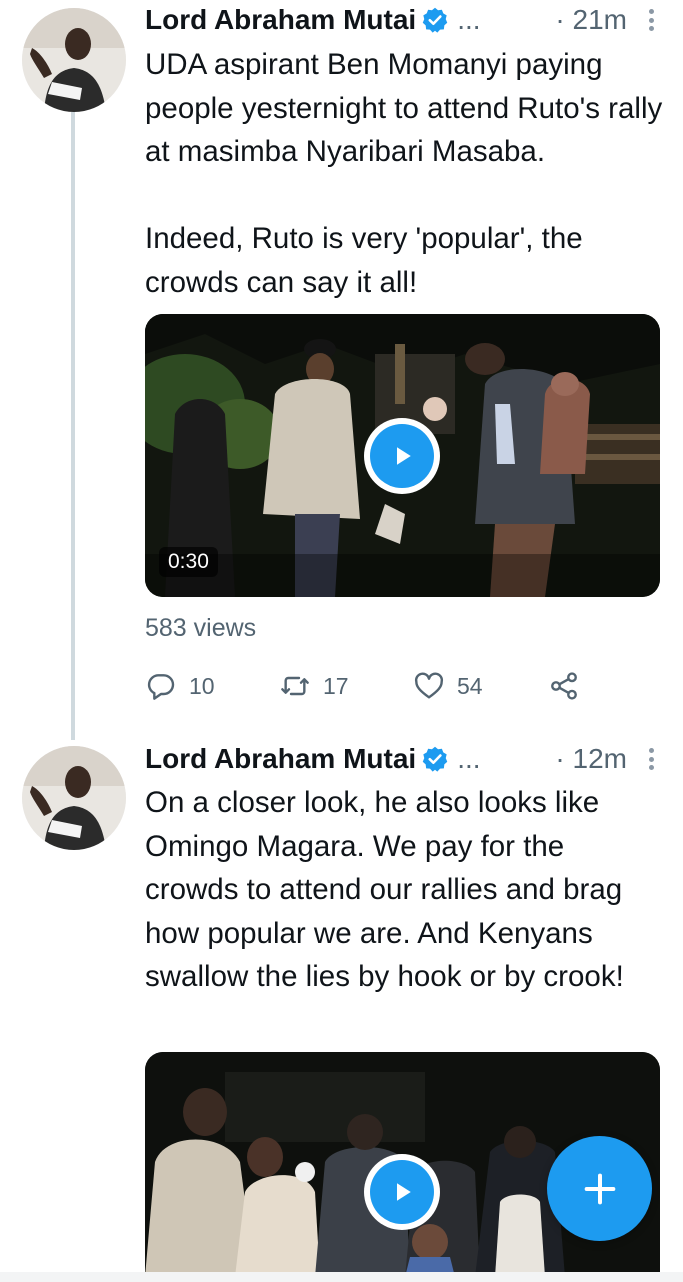 The height and width of the screenshot is (1282, 683). I want to click on reply-button: 10, so click(180, 686).